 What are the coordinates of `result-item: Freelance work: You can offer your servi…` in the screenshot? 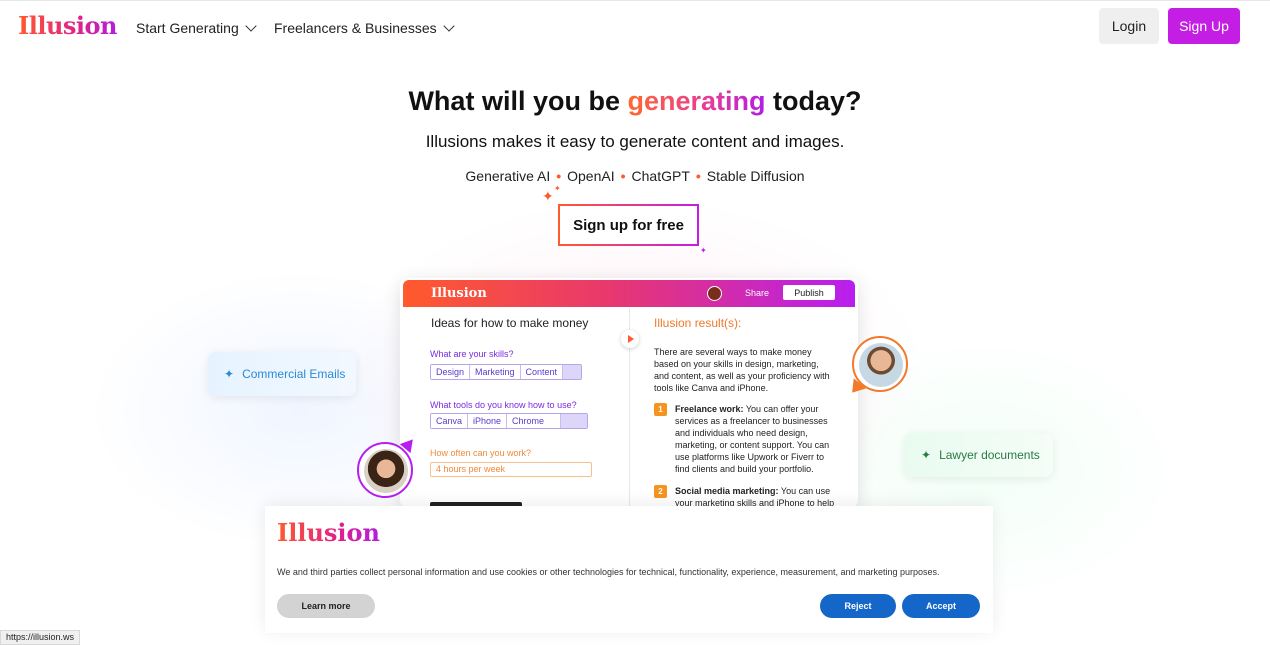 It's located at (757, 439).